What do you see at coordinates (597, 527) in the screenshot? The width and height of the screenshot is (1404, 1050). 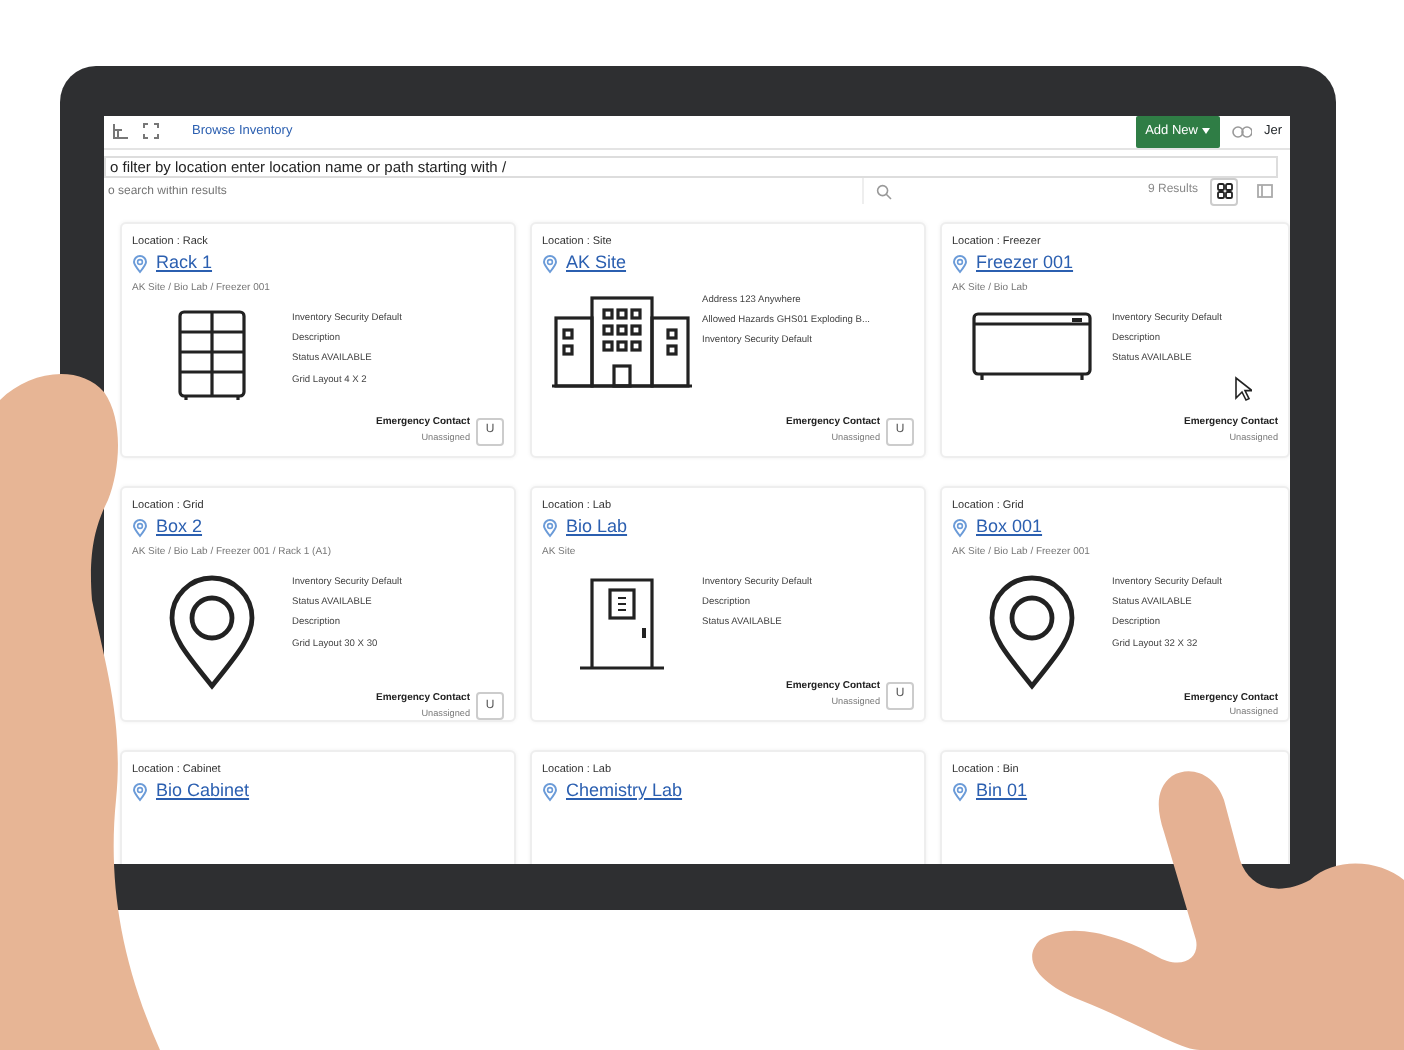 I see `location-name-link: Bio Lab` at bounding box center [597, 527].